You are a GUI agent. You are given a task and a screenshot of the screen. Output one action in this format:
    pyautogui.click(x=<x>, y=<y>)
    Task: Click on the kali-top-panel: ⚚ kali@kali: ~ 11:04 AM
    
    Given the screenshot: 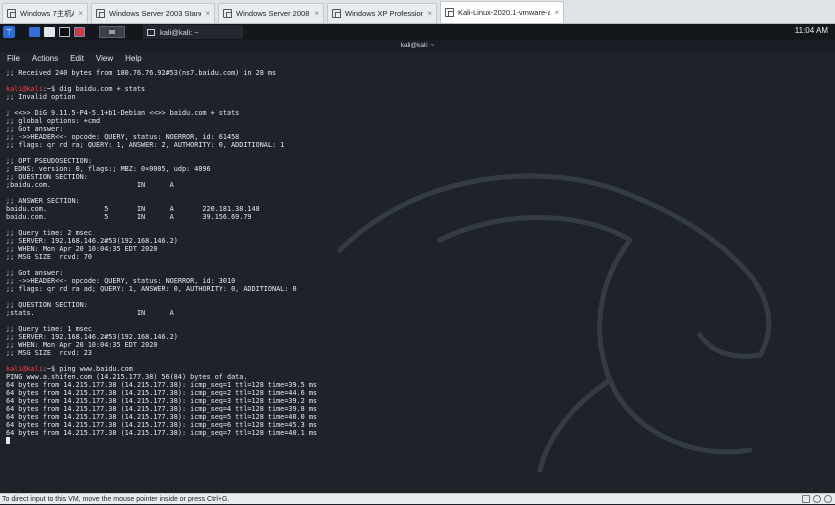 What is the action you would take?
    pyautogui.click(x=417, y=32)
    